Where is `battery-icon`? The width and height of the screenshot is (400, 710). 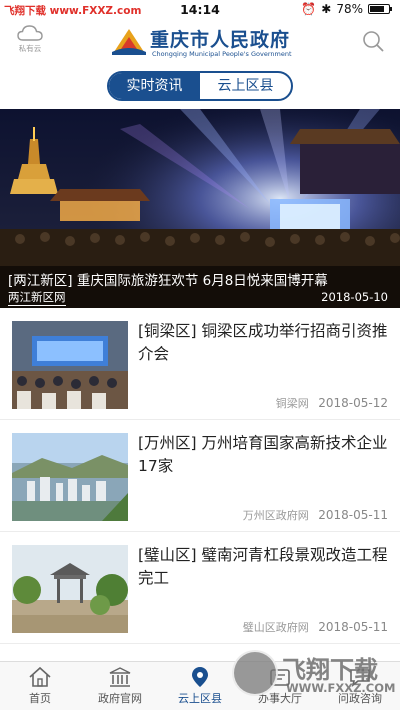 battery-icon is located at coordinates (380, 9).